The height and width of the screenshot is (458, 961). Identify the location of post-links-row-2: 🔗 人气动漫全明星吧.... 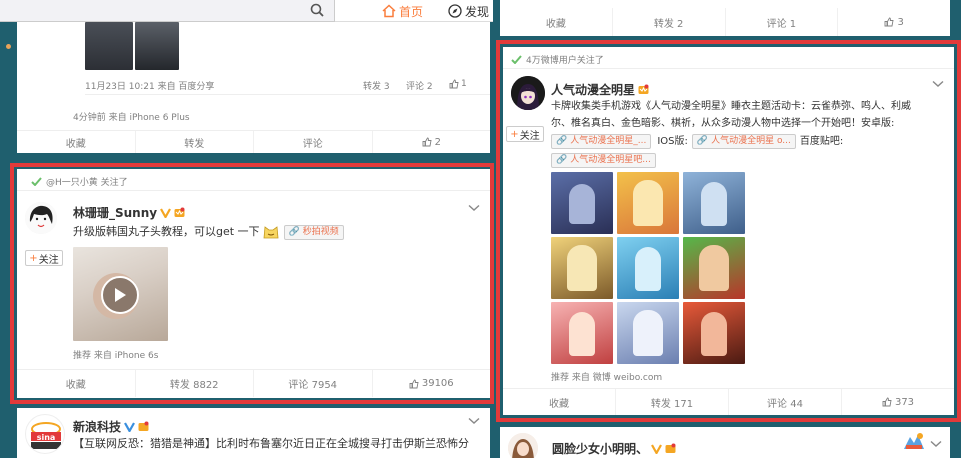
(750, 160).